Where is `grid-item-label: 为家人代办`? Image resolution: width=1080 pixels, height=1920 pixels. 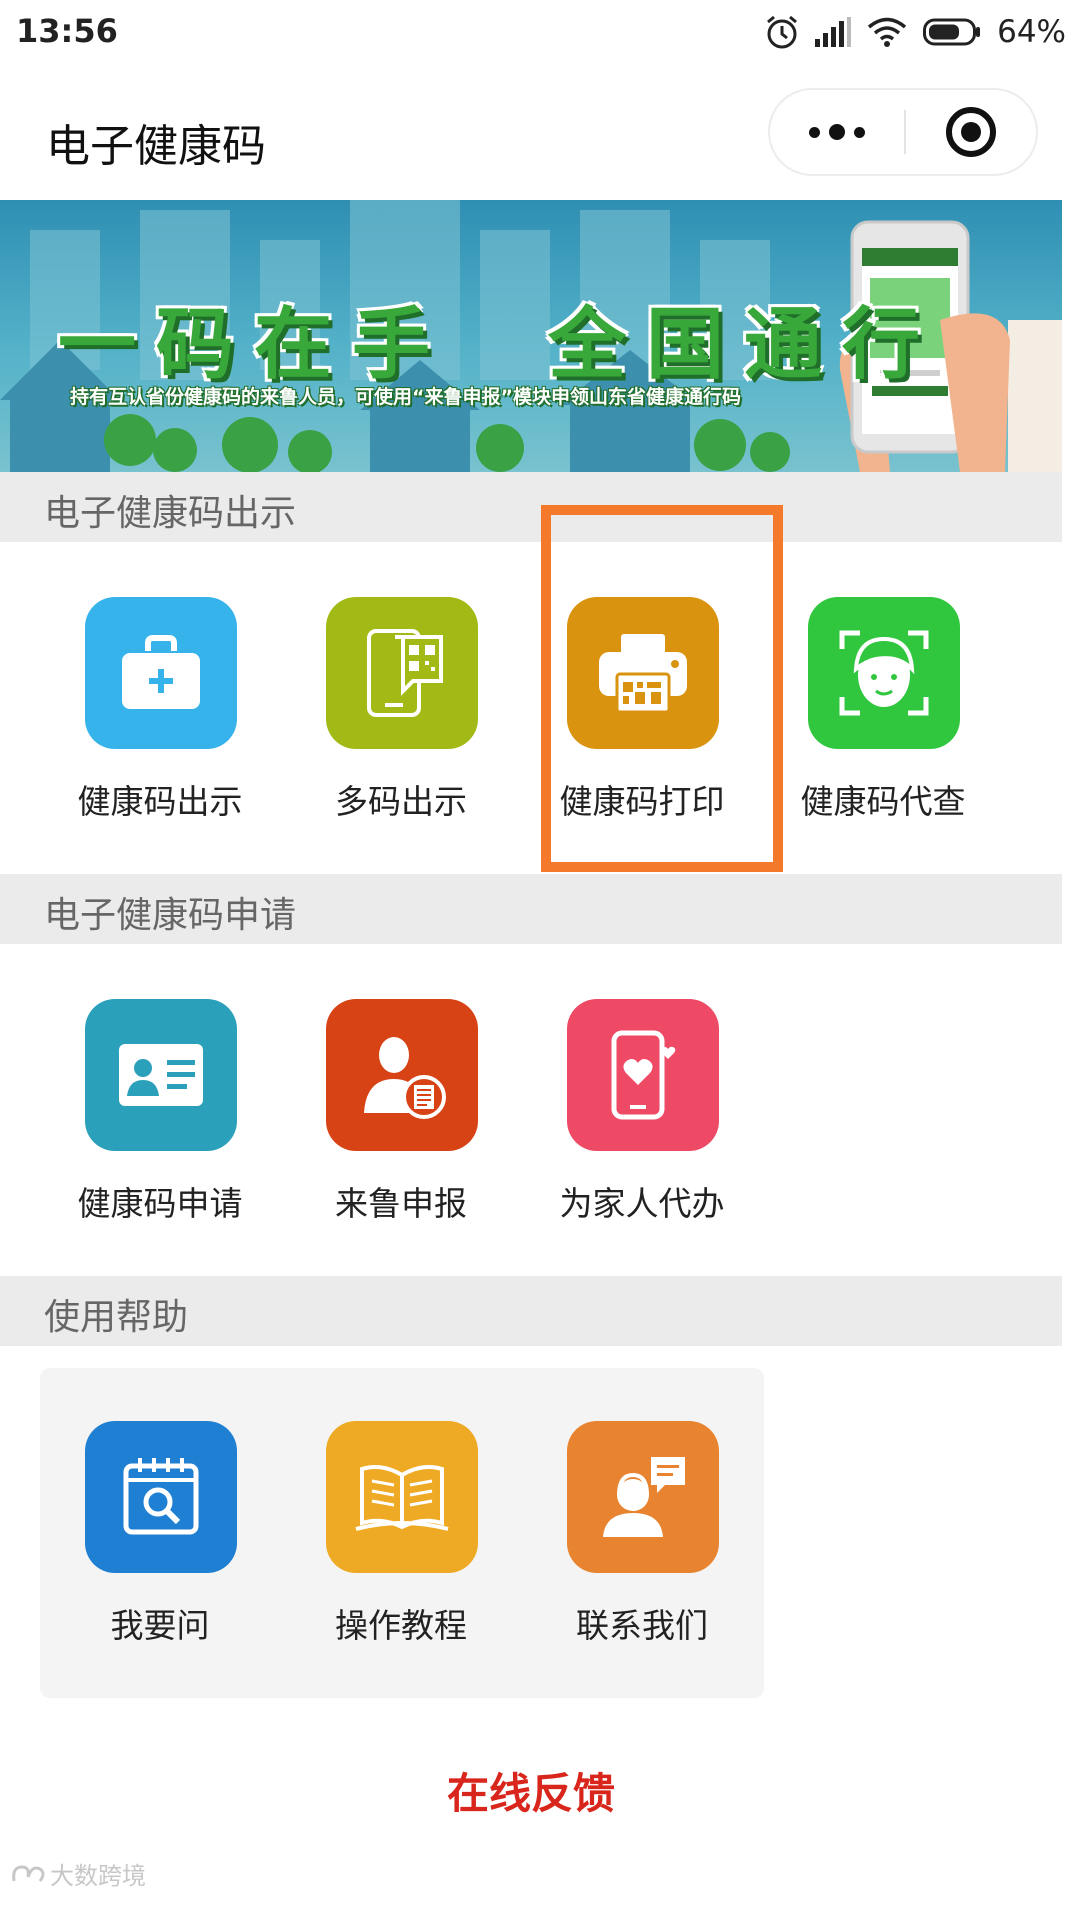
grid-item-label: 为家人代办 is located at coordinates (642, 1203).